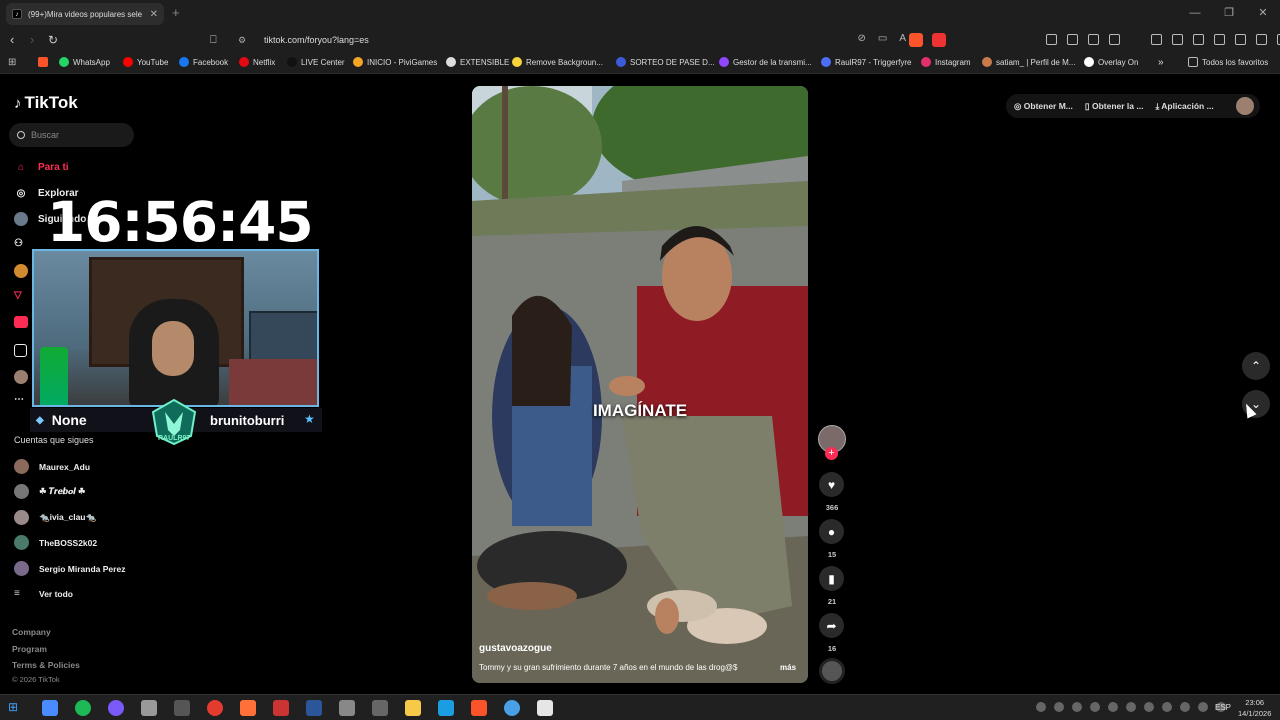  What do you see at coordinates (46, 665) in the screenshot?
I see `footer-terms: Terms & Policies` at bounding box center [46, 665].